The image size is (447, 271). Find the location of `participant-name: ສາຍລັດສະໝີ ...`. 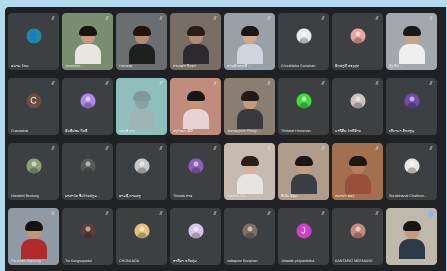

participant-name: ສາຍລັດສະໝີ ... is located at coordinates (239, 65).